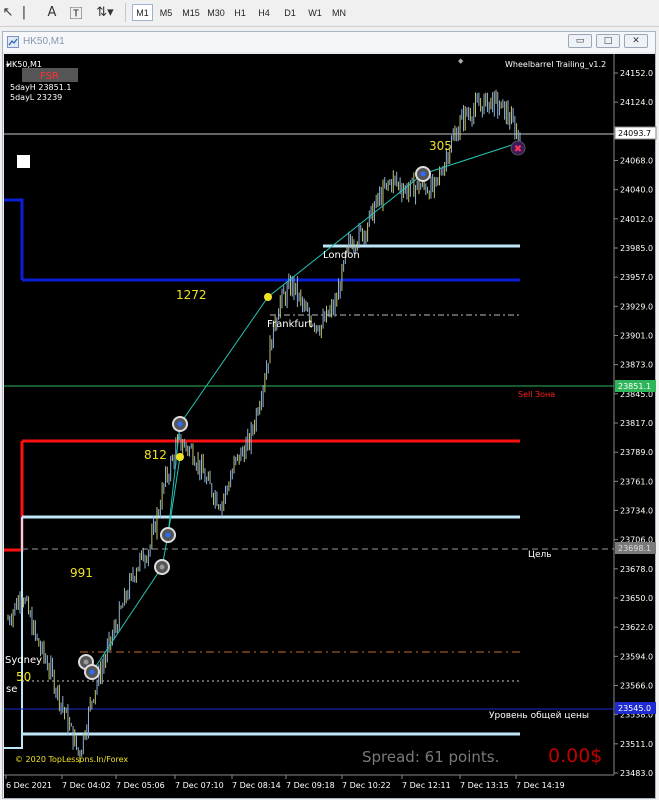  I want to click on day-high-label: 5dayH 23851.1, so click(40, 87).